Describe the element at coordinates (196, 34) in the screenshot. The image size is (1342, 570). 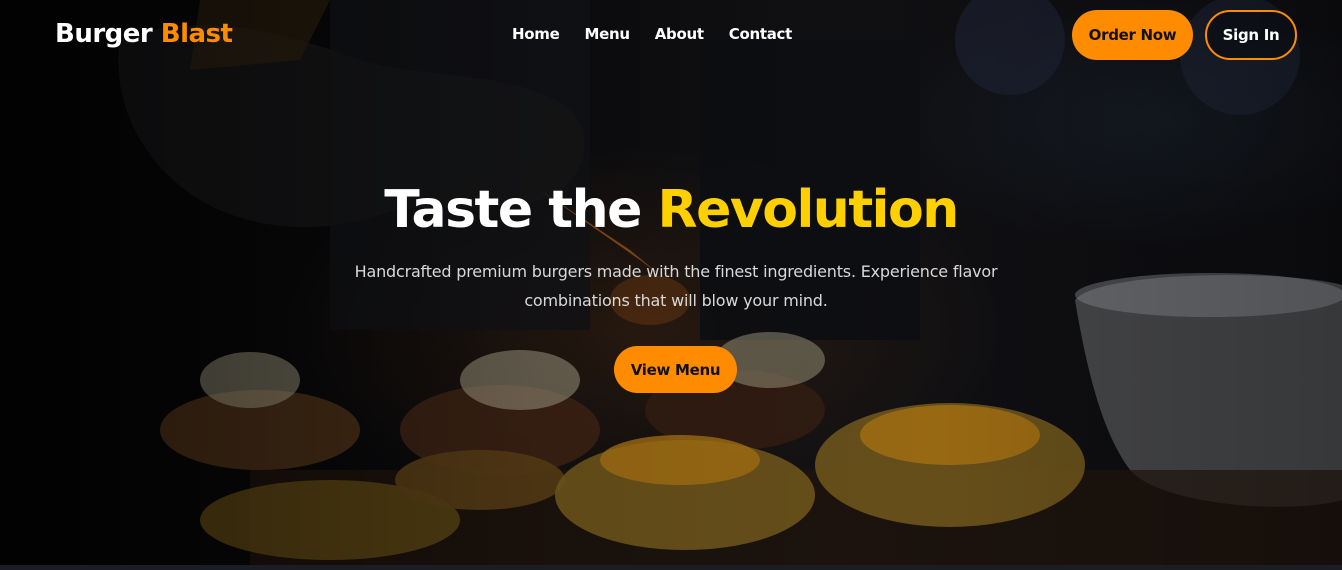
I see `brand-accent: Blast` at that location.